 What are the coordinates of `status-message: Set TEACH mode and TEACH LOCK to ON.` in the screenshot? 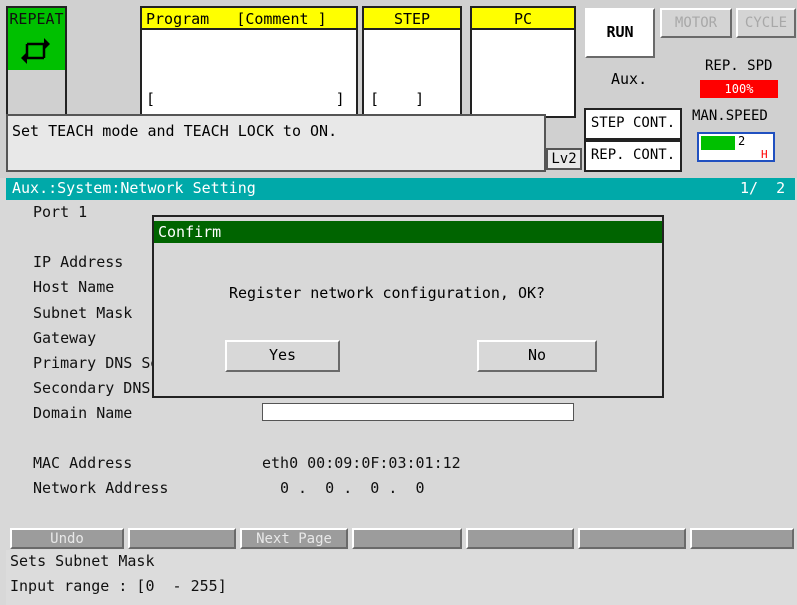 It's located at (175, 131).